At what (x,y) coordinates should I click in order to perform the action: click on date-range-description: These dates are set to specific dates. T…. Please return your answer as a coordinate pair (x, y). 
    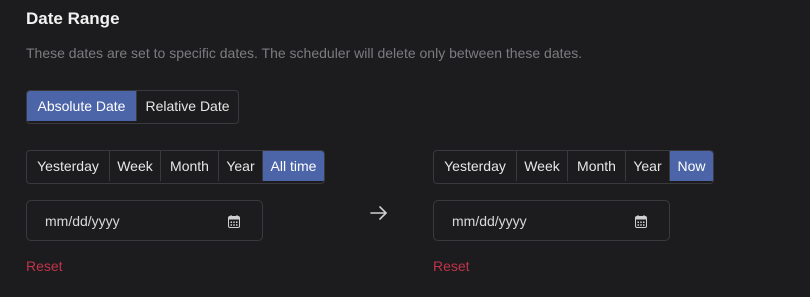
    Looking at the image, I should click on (304, 53).